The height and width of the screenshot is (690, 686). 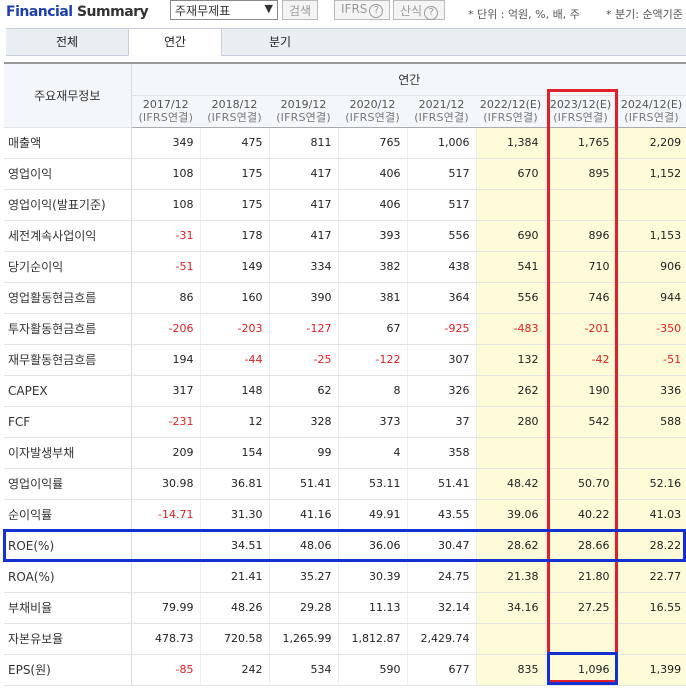 What do you see at coordinates (419, 10) in the screenshot?
I see `formula-button: 산식?` at bounding box center [419, 10].